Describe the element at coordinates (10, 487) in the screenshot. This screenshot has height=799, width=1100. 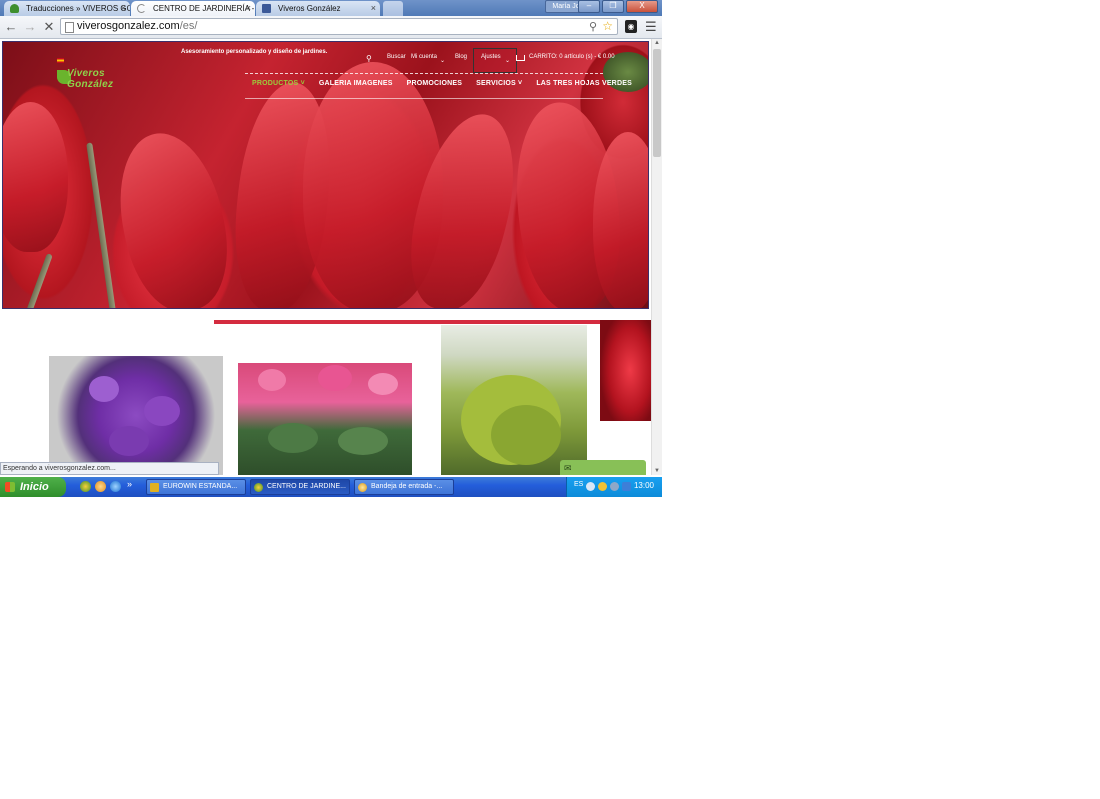
I see `windows-logo-icon` at that location.